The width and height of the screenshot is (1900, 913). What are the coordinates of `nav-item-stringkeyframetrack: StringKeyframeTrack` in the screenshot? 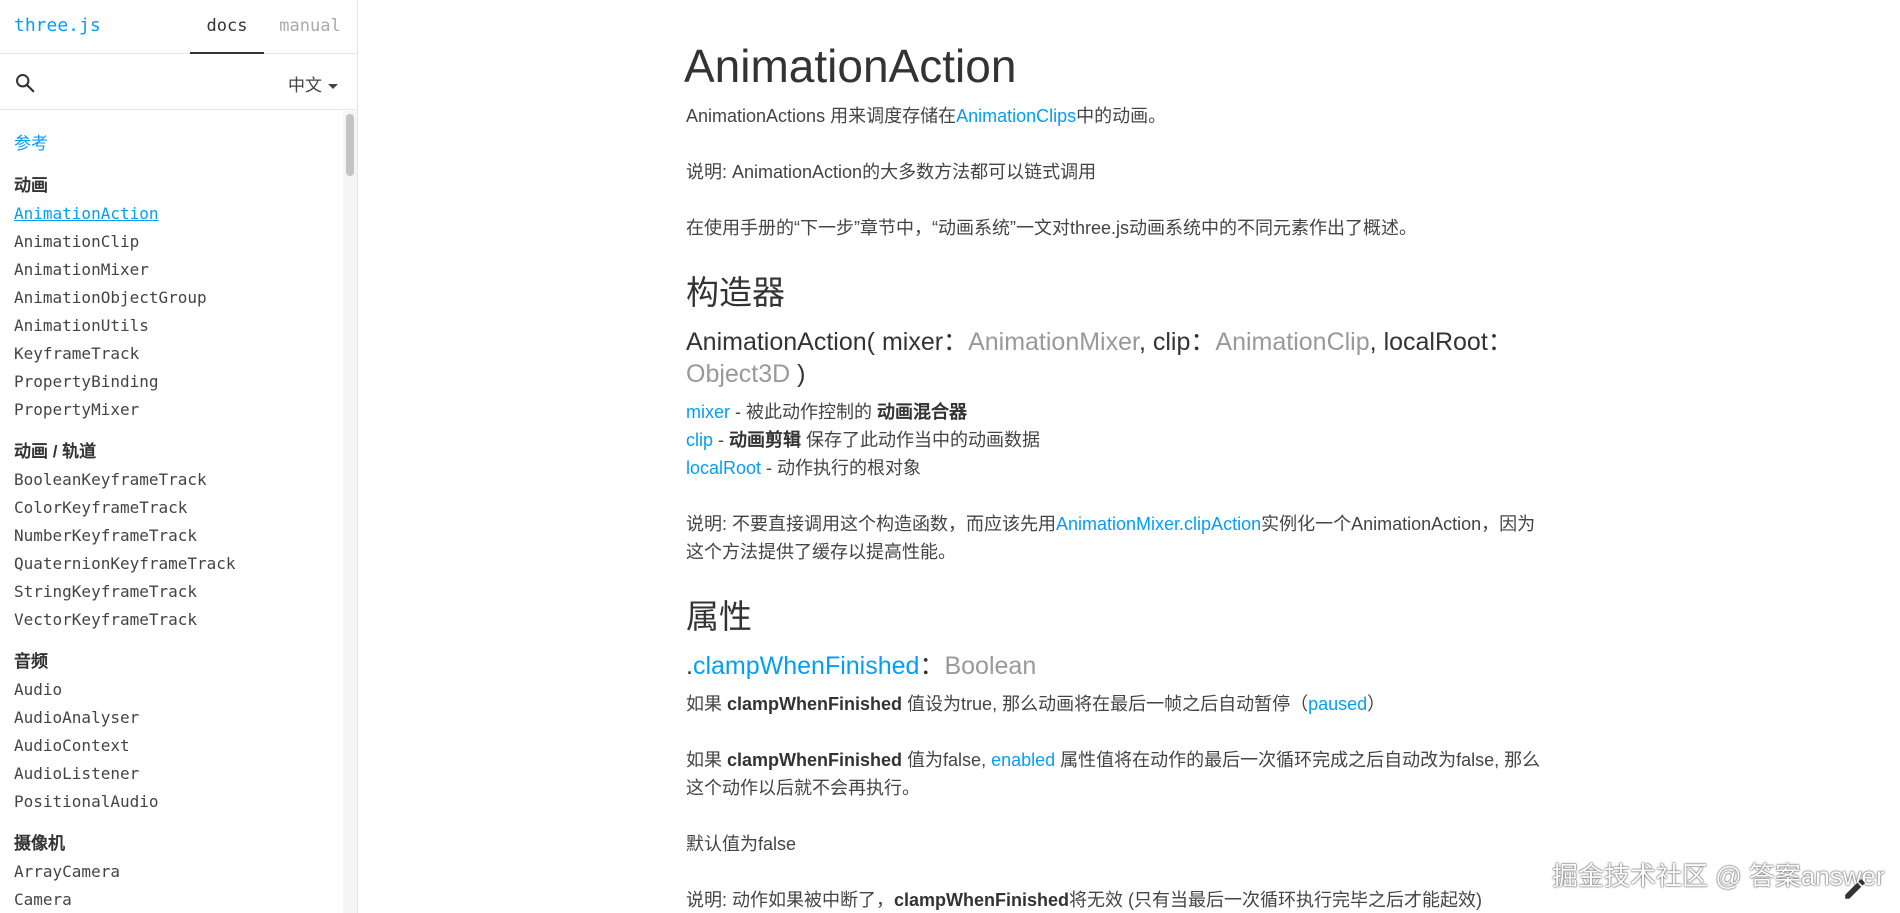 It's located at (174, 592).